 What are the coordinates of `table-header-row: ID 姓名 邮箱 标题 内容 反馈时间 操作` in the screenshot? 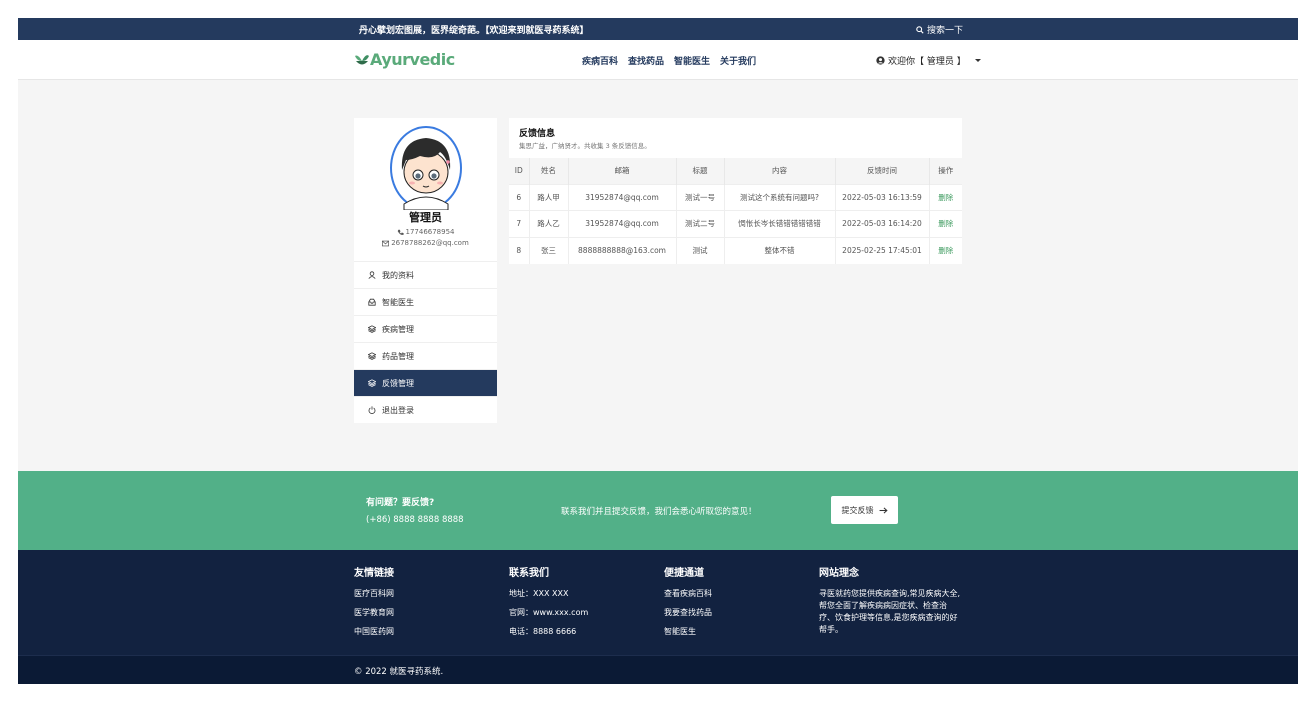 It's located at (735, 171).